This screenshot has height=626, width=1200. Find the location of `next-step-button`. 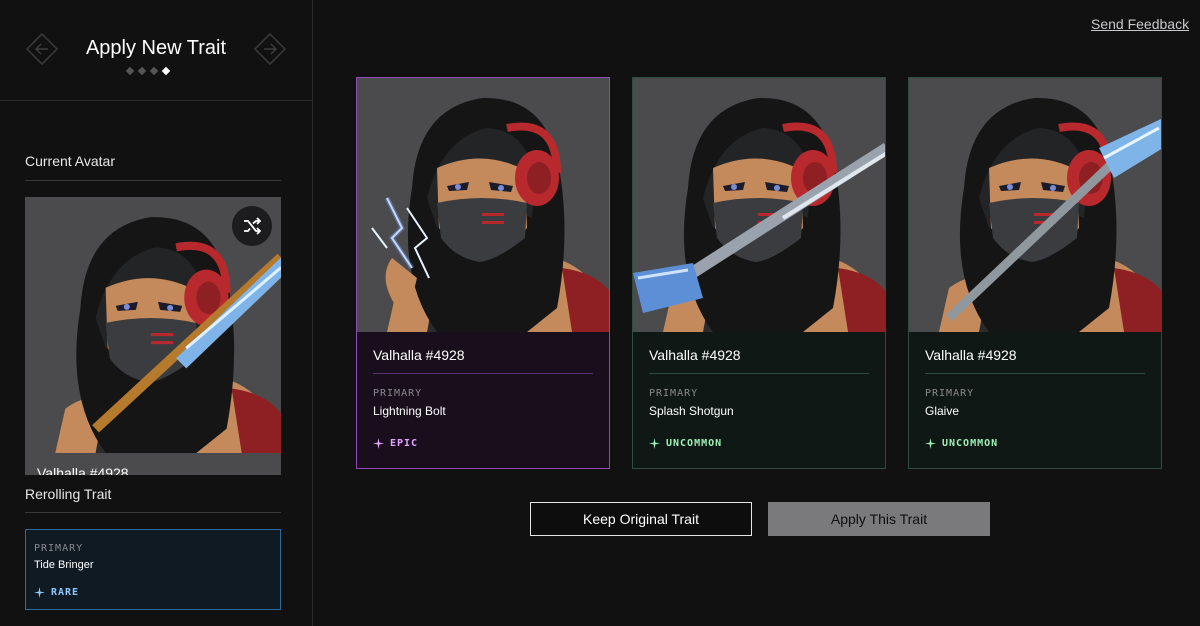

next-step-button is located at coordinates (270, 49).